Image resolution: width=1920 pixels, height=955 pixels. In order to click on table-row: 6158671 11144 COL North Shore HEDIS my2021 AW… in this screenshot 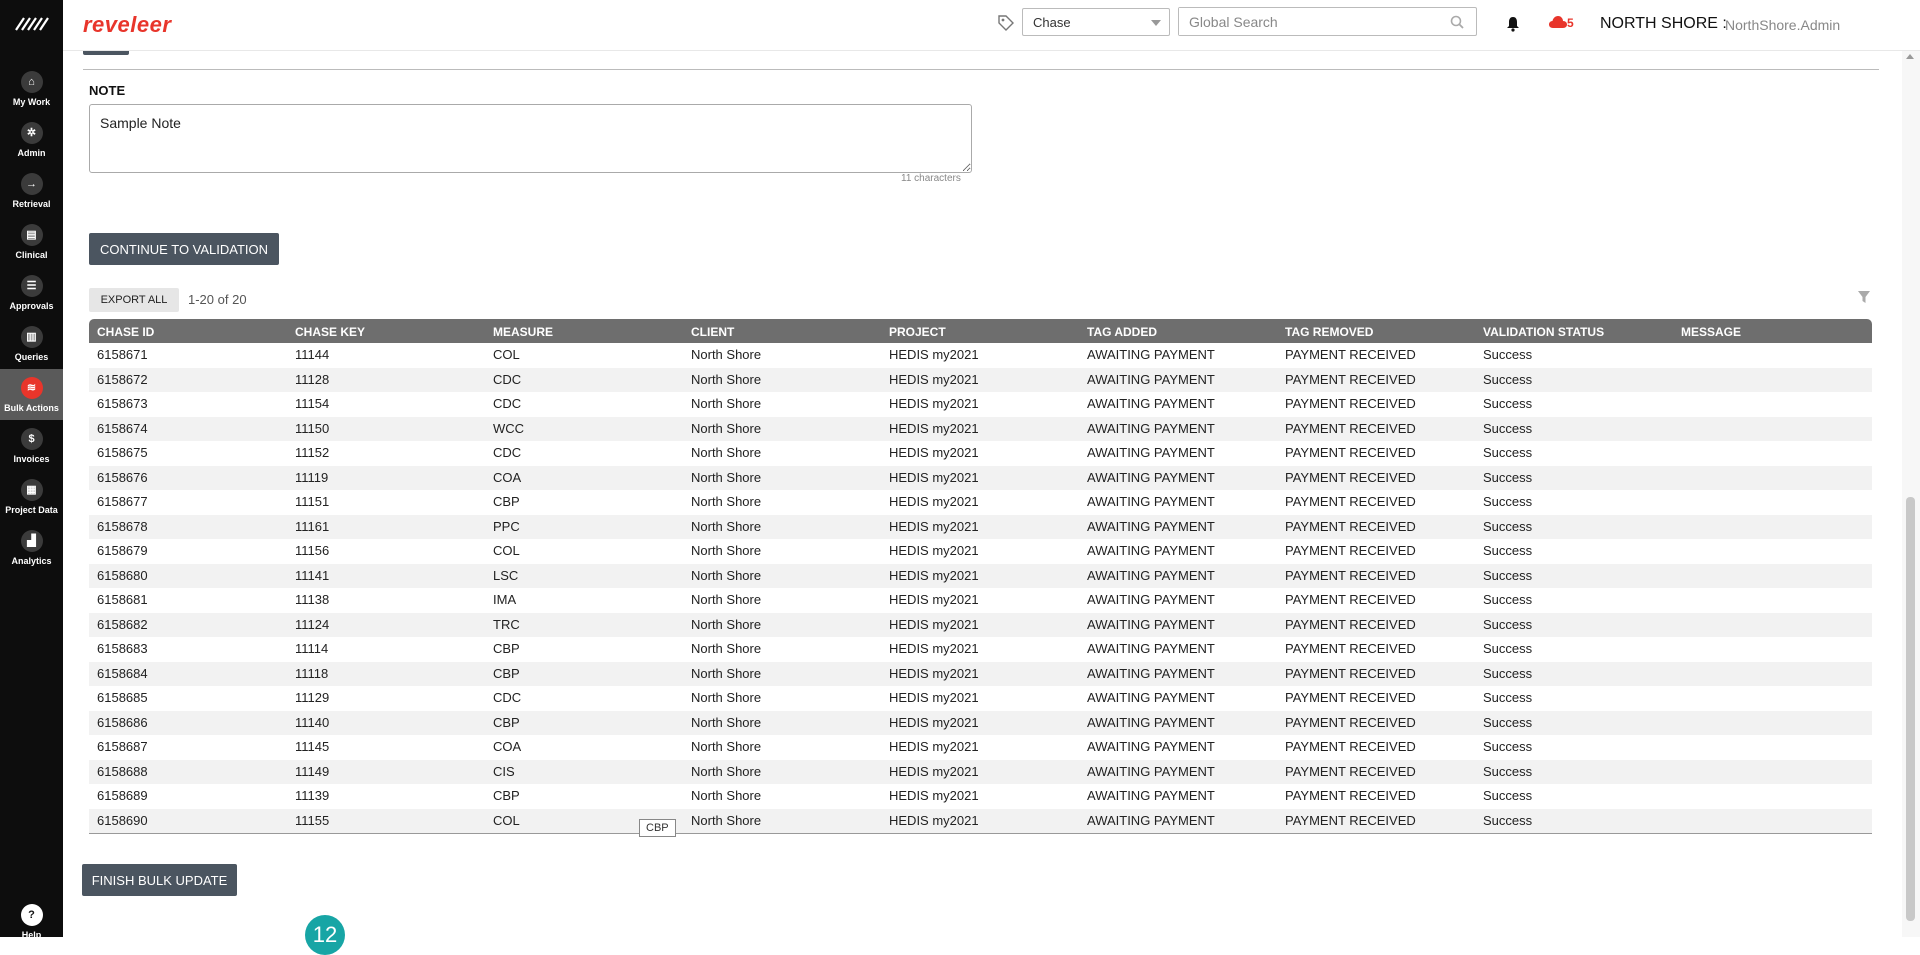, I will do `click(980, 355)`.